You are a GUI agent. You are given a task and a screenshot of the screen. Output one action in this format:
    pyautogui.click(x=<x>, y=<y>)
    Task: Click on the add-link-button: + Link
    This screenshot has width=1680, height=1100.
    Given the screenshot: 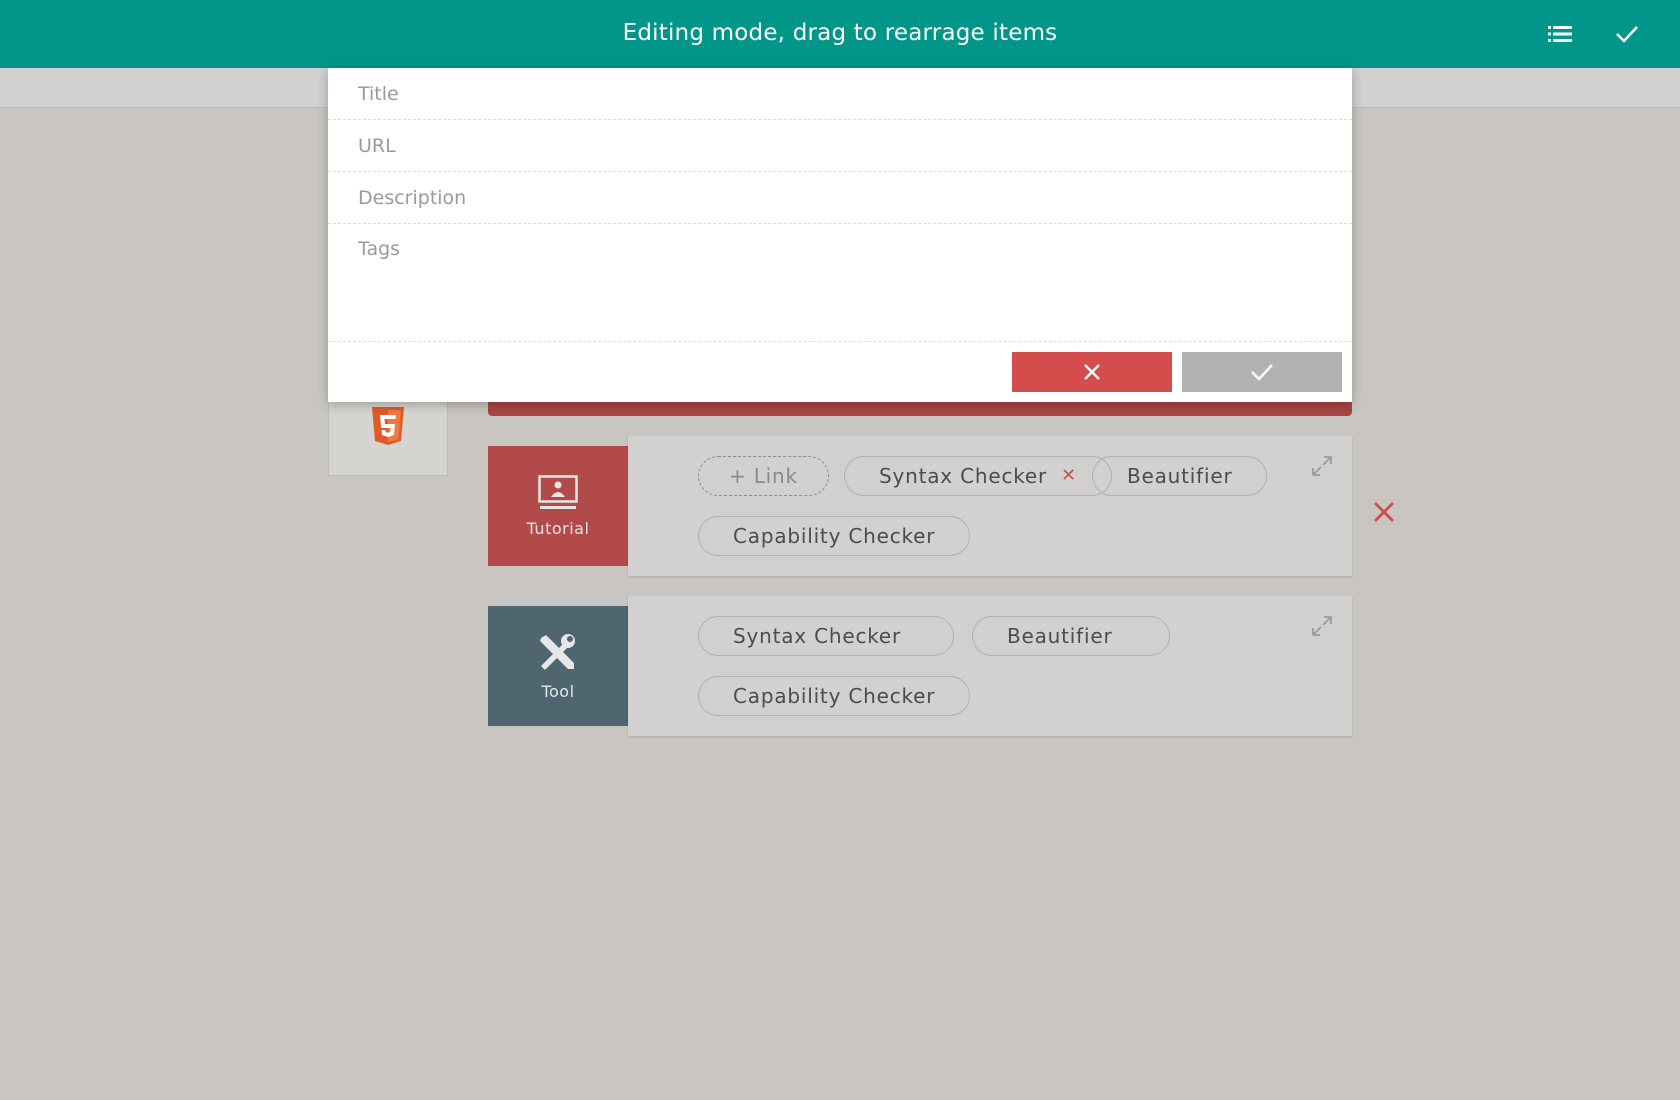 What is the action you would take?
    pyautogui.click(x=763, y=476)
    